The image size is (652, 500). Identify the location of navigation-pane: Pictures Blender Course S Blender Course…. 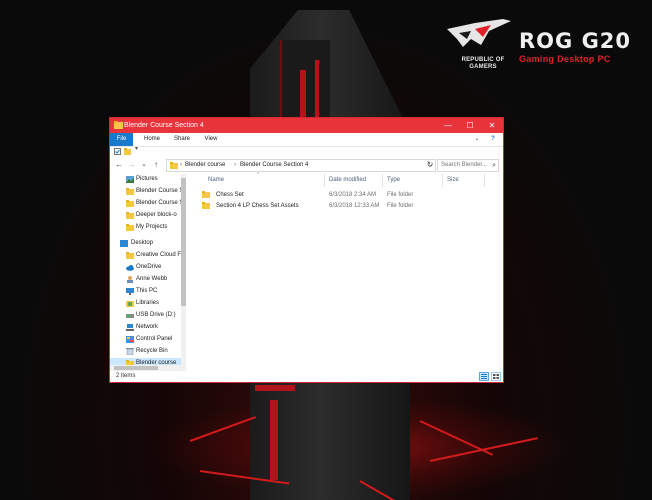
(148, 272).